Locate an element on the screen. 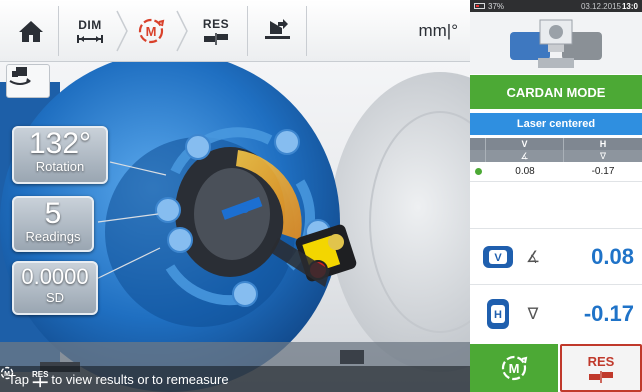 Image resolution: width=642 pixels, height=392 pixels. machine-preview is located at coordinates (556, 43).